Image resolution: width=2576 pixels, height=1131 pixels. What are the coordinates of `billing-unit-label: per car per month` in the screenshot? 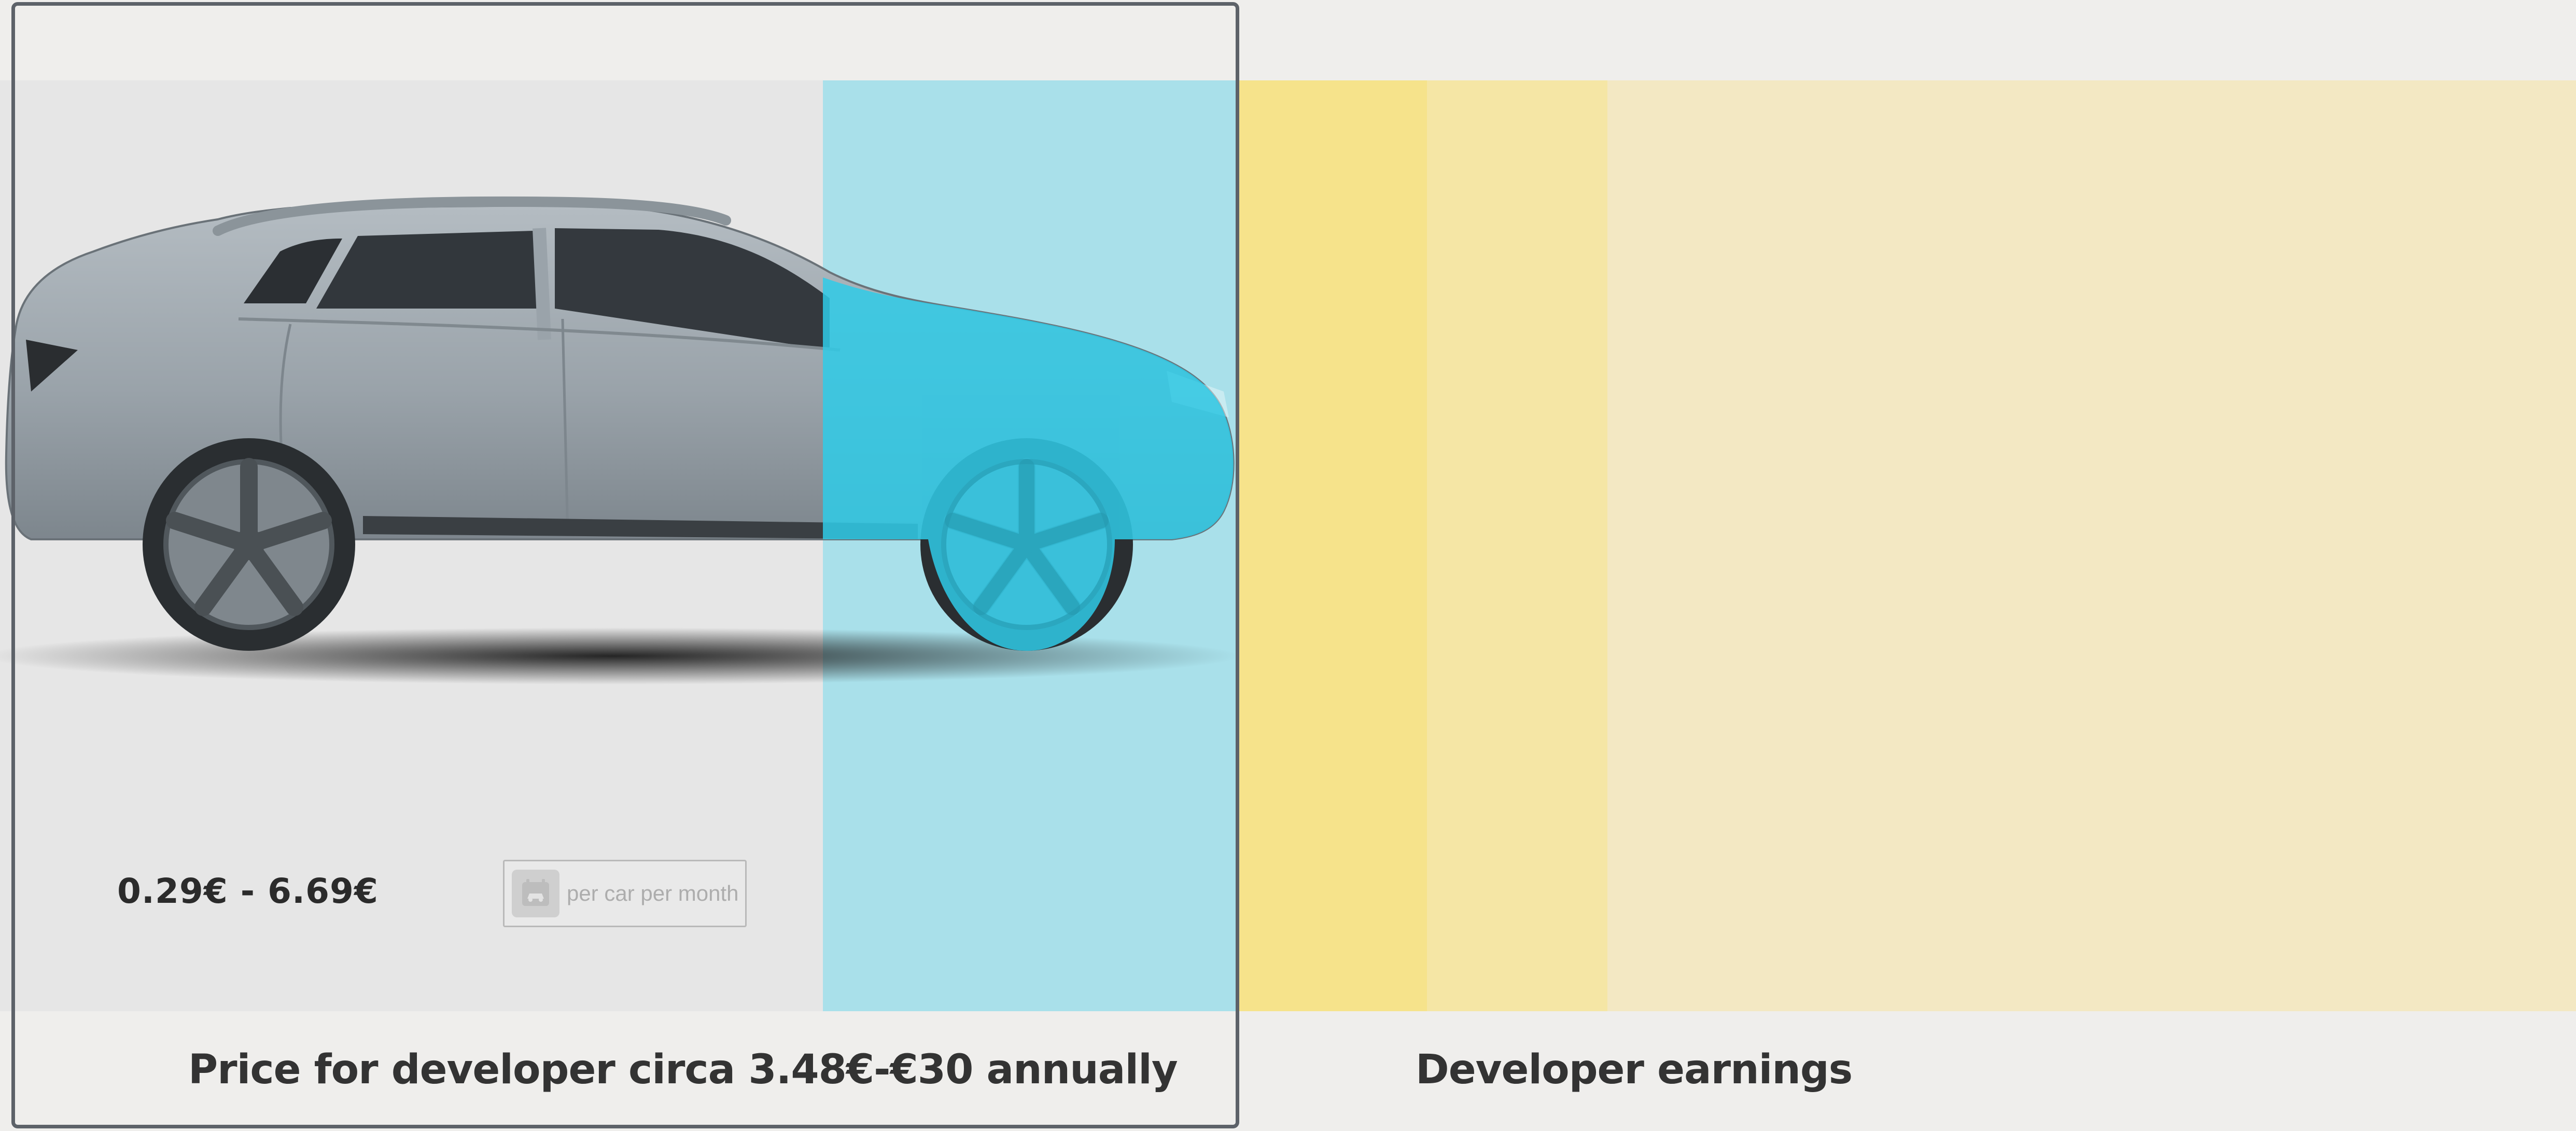 It's located at (653, 893).